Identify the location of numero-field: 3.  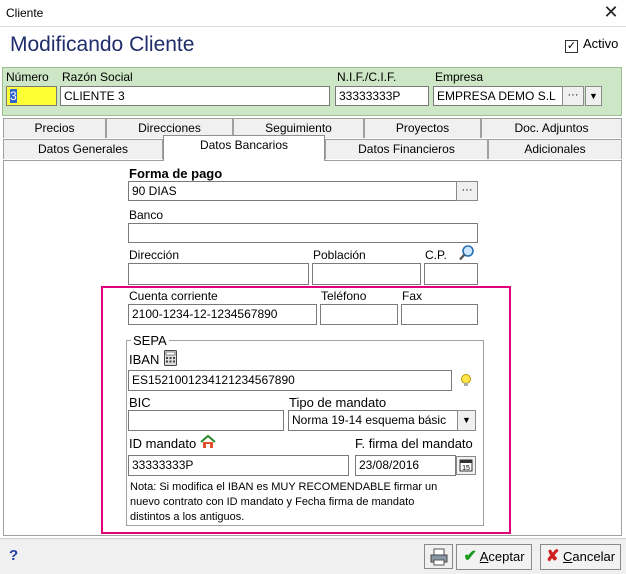
(31, 96).